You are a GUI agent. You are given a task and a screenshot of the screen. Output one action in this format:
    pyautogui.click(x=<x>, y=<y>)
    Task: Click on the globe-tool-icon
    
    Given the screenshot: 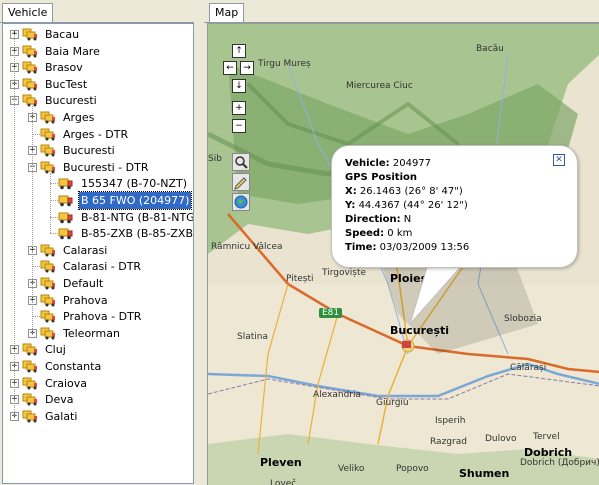 What is the action you would take?
    pyautogui.click(x=241, y=202)
    